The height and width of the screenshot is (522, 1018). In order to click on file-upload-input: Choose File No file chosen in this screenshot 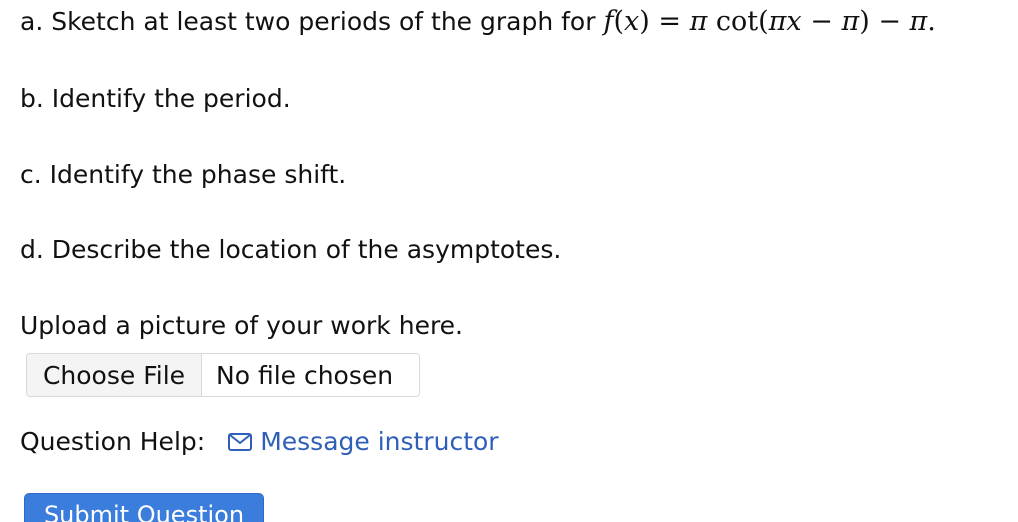, I will do `click(223, 375)`.